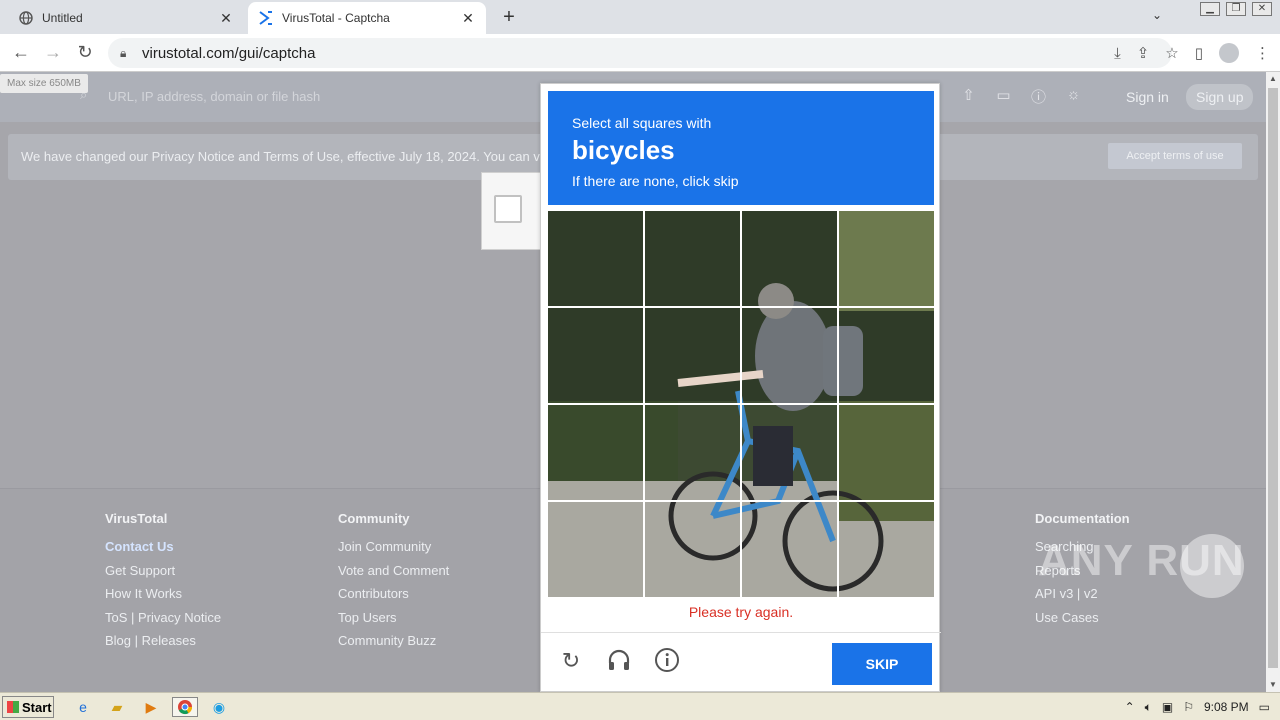 Image resolution: width=1280 pixels, height=720 pixels. I want to click on windows-flag-icon, so click(13, 707).